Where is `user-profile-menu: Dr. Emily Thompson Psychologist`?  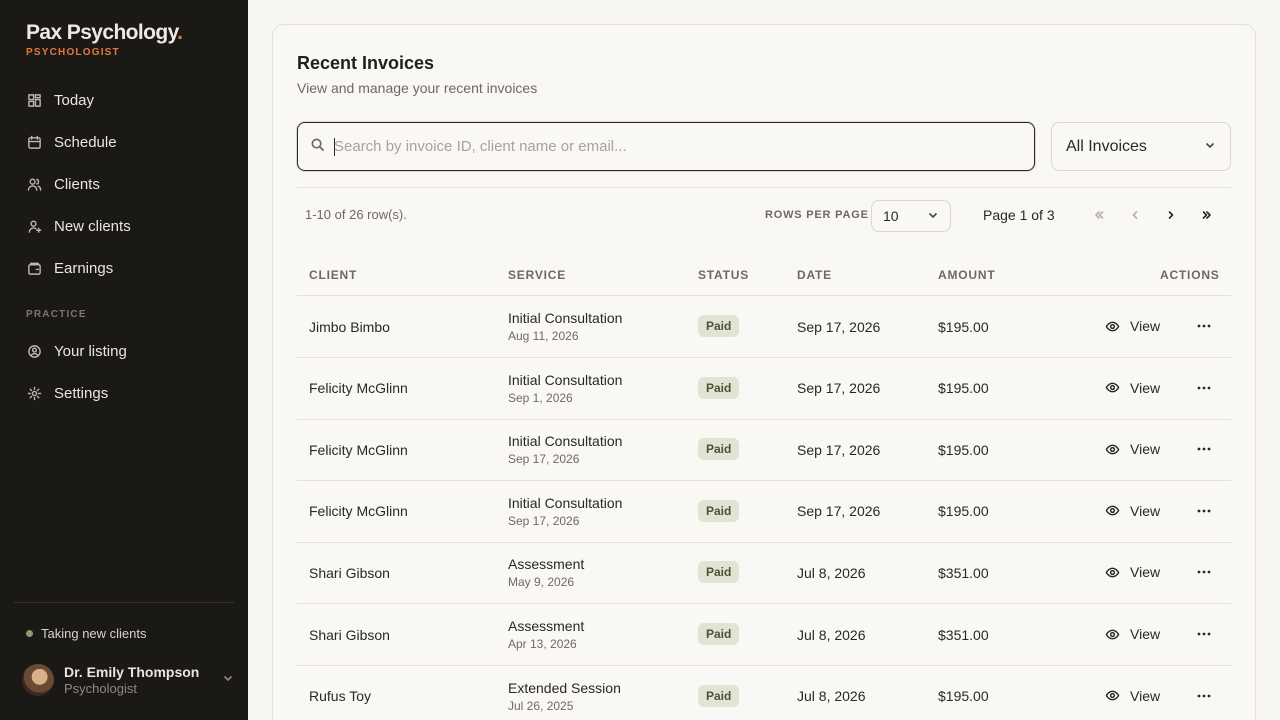 user-profile-menu: Dr. Emily Thompson Psychologist is located at coordinates (128, 680).